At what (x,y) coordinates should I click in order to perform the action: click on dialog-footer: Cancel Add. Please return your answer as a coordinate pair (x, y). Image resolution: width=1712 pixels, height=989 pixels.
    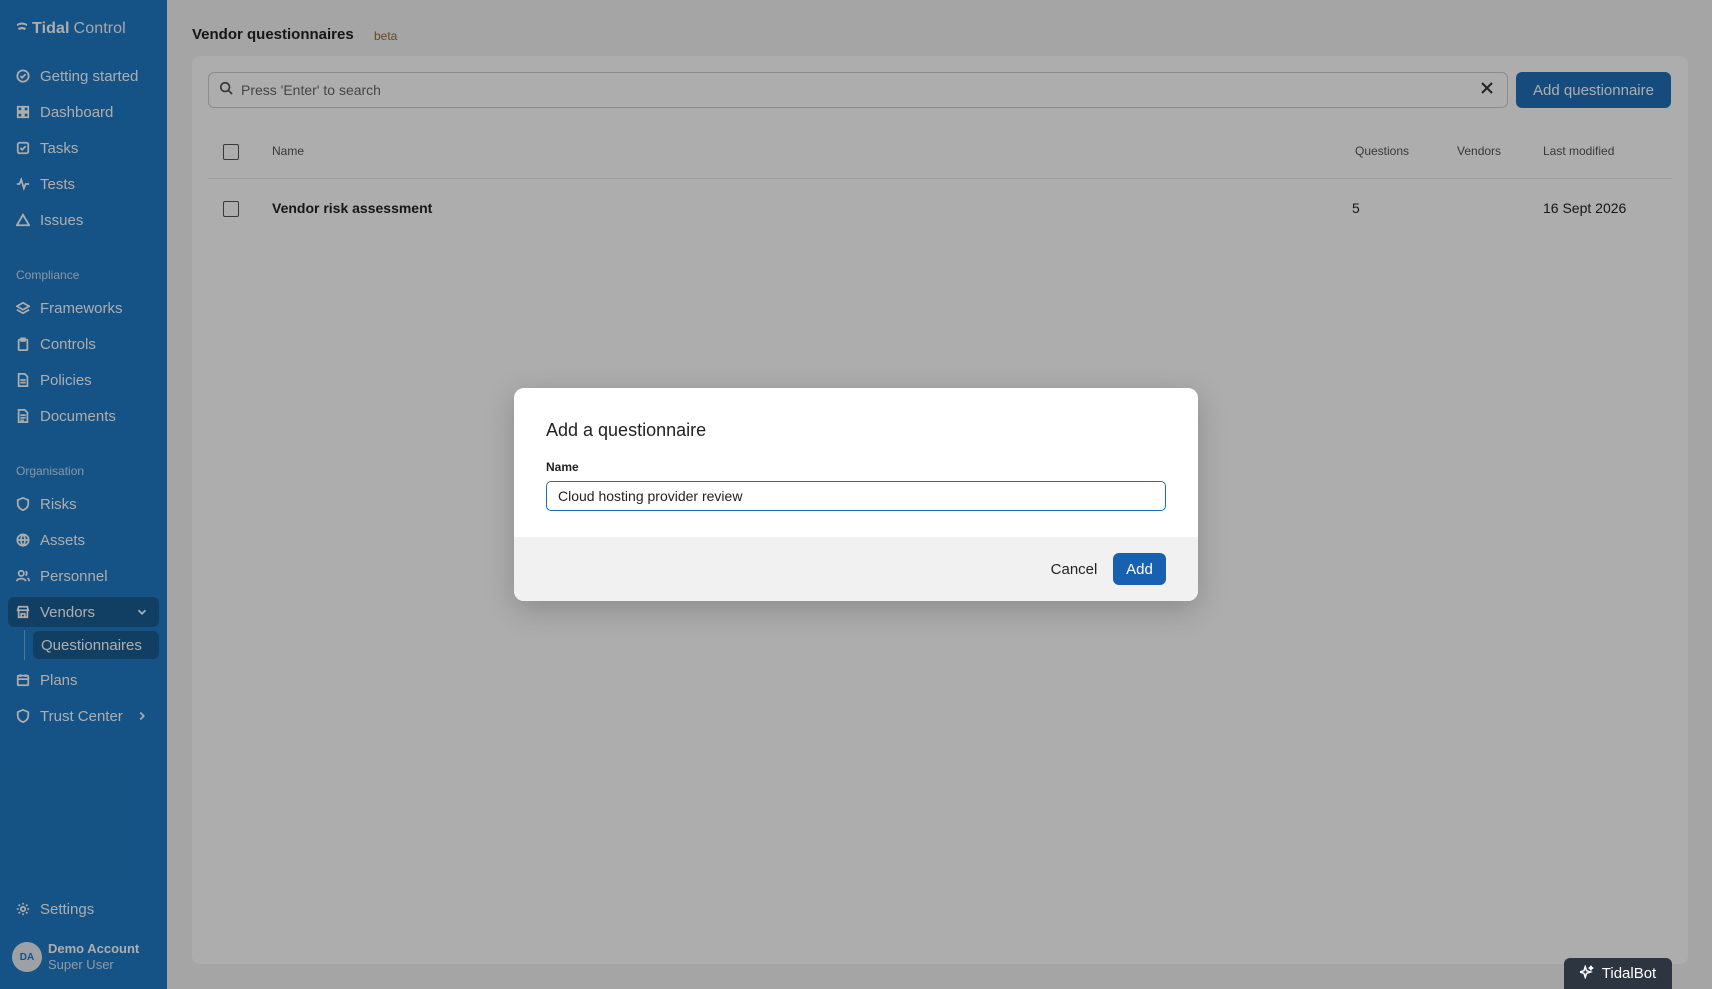
    Looking at the image, I should click on (856, 569).